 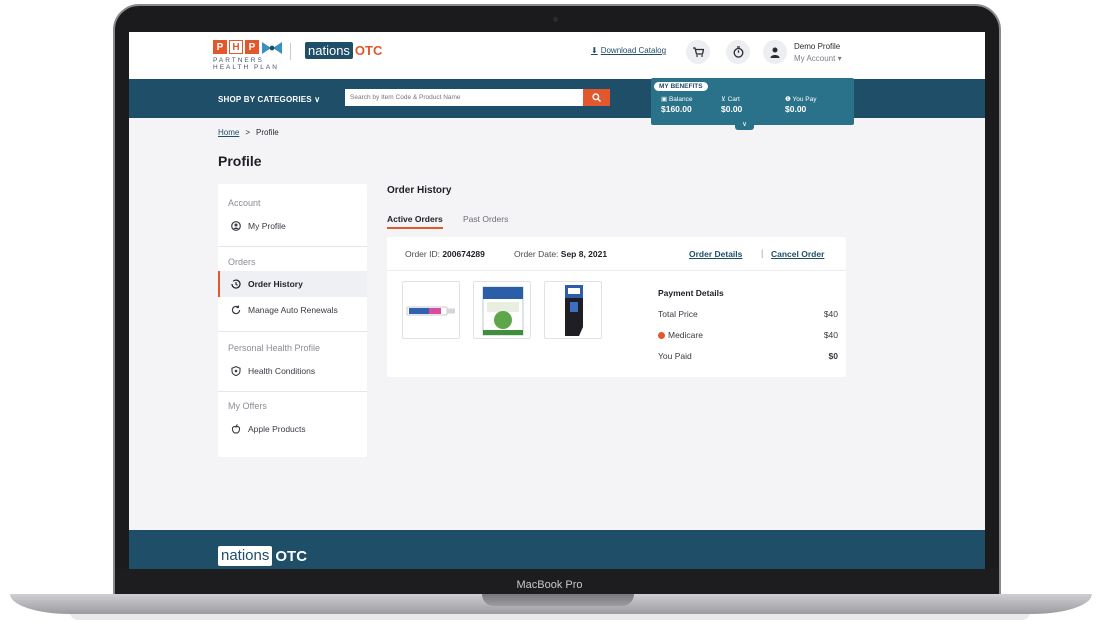 I want to click on product-thumbnail-toothpaste, so click(x=431, y=310).